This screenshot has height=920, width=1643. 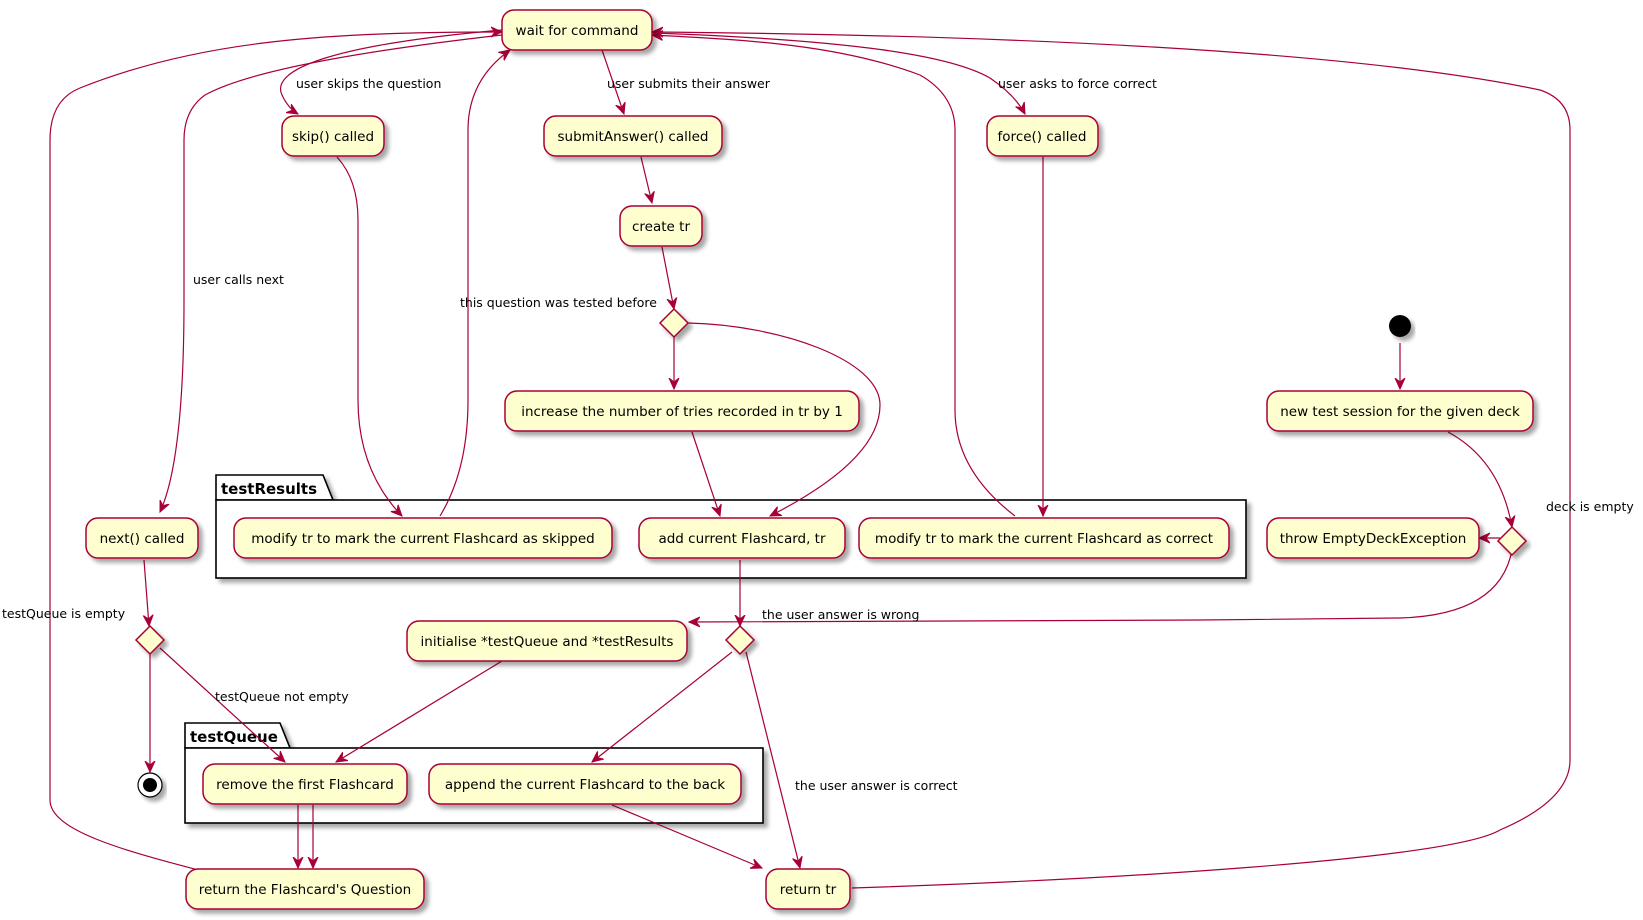 I want to click on edge-wait-to-skip, so click(x=391, y=71).